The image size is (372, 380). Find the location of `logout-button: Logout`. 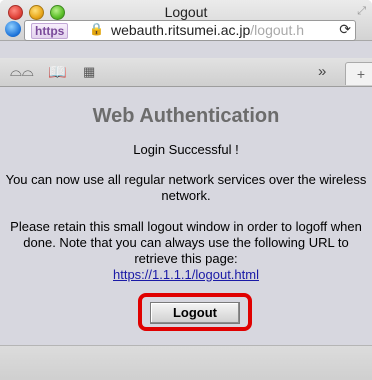

logout-button: Logout is located at coordinates (195, 313).